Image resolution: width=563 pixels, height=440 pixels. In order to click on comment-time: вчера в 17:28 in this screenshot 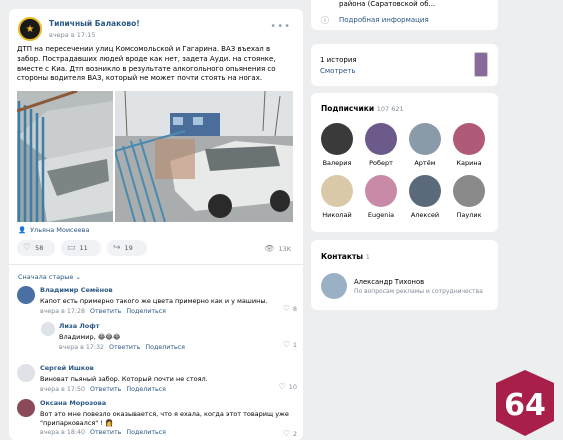, I will do `click(62, 311)`.